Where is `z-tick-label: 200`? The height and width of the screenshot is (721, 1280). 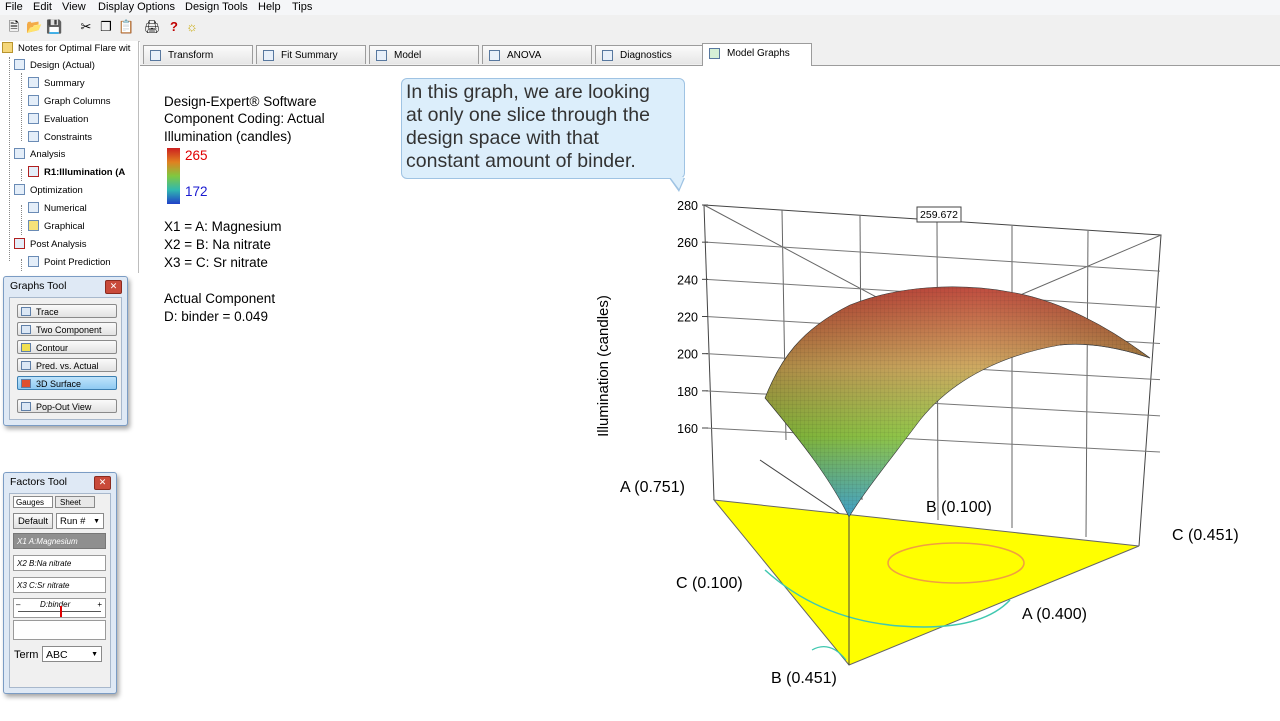 z-tick-label: 200 is located at coordinates (687, 355).